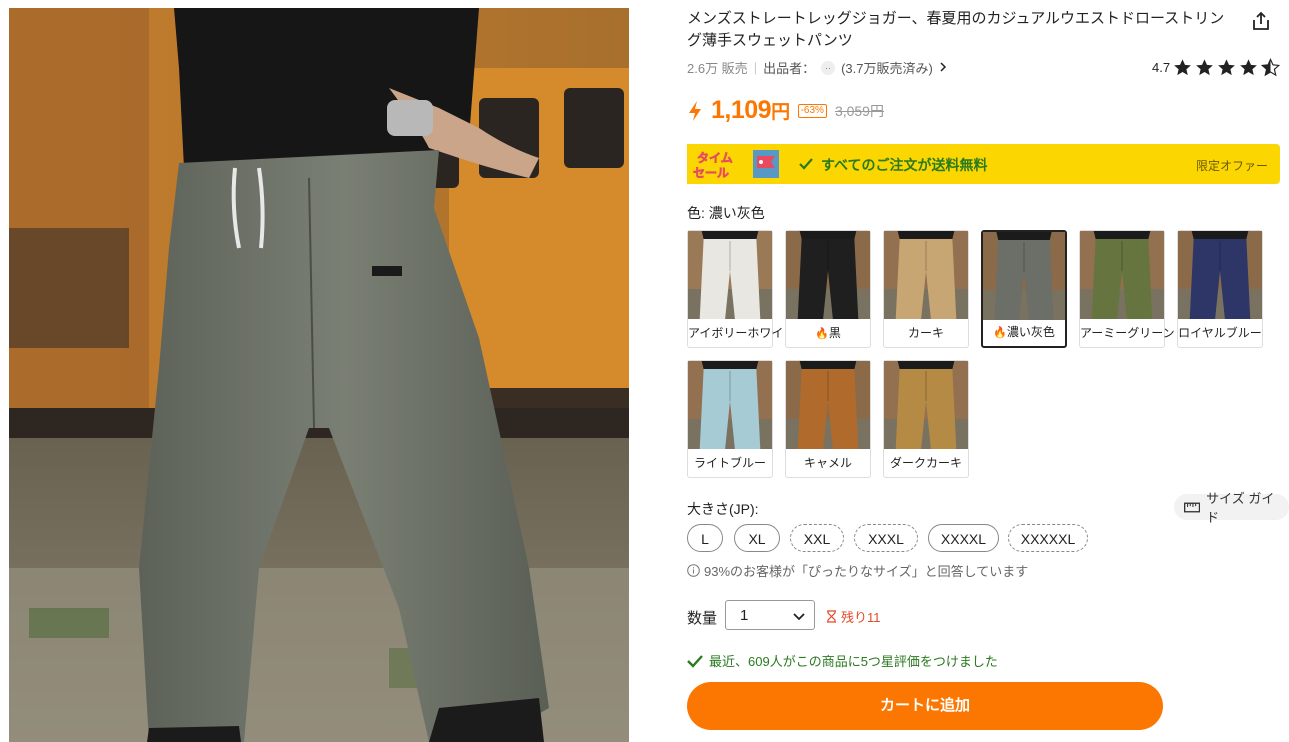 The width and height of the screenshot is (1289, 742). I want to click on badge-line-2: セール, so click(711, 173).